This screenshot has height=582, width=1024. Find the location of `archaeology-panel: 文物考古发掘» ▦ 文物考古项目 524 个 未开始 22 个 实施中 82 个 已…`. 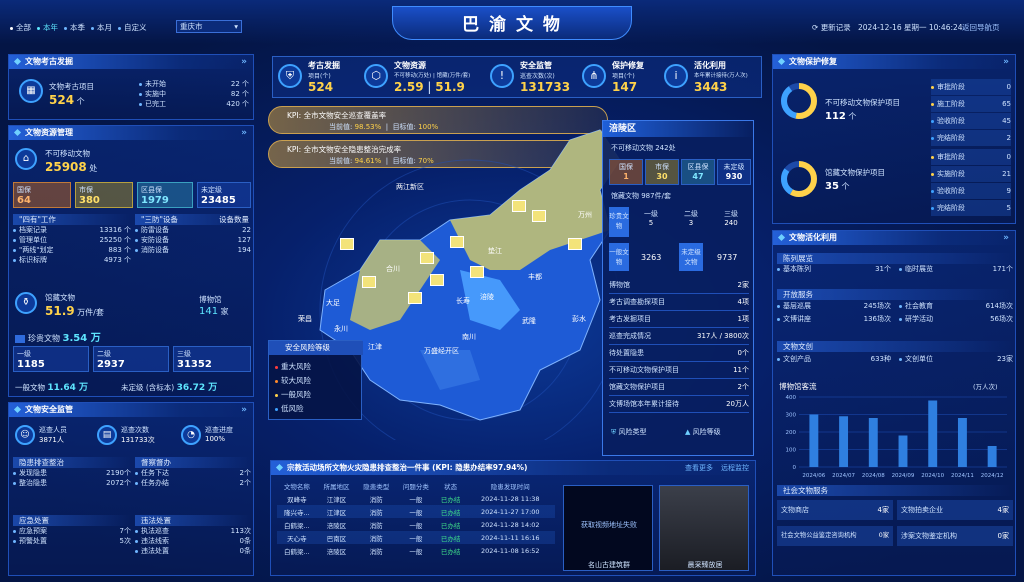

archaeology-panel: 文物考古发掘» ▦ 文物考古项目 524 个 未开始 22 个 实施中 82 个 已… is located at coordinates (131, 87).